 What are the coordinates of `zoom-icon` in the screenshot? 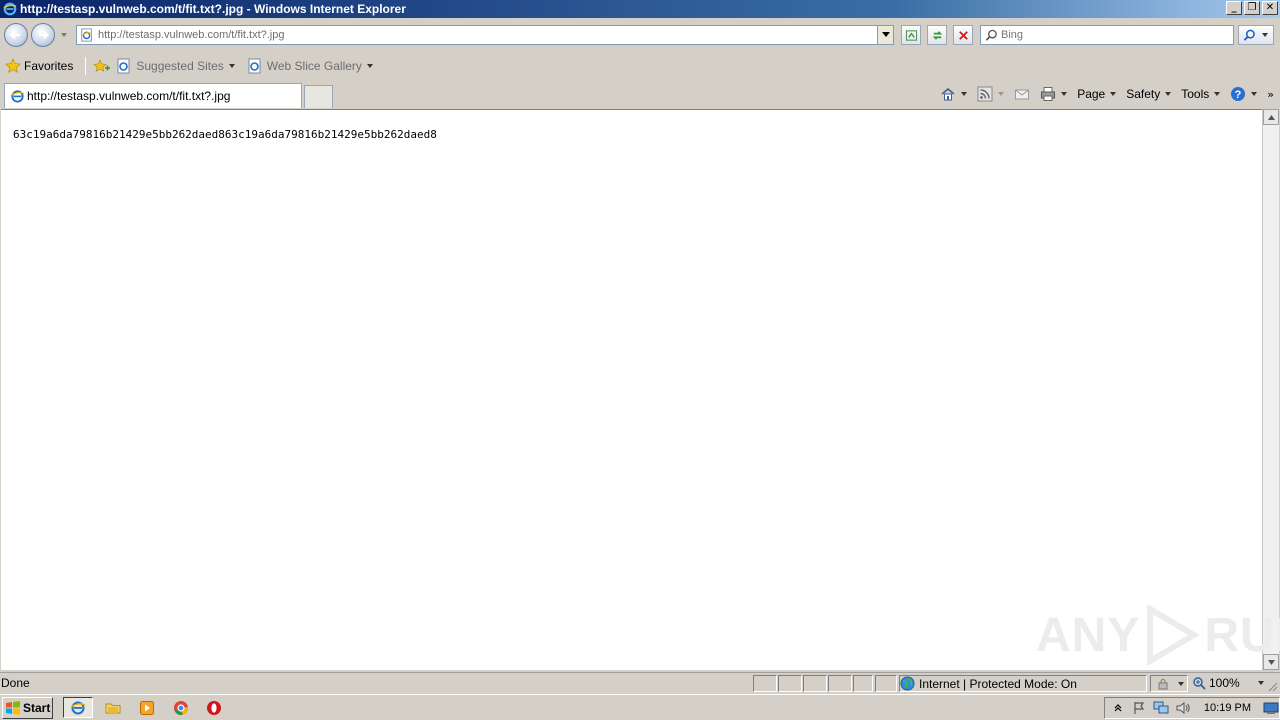 It's located at (1199, 683).